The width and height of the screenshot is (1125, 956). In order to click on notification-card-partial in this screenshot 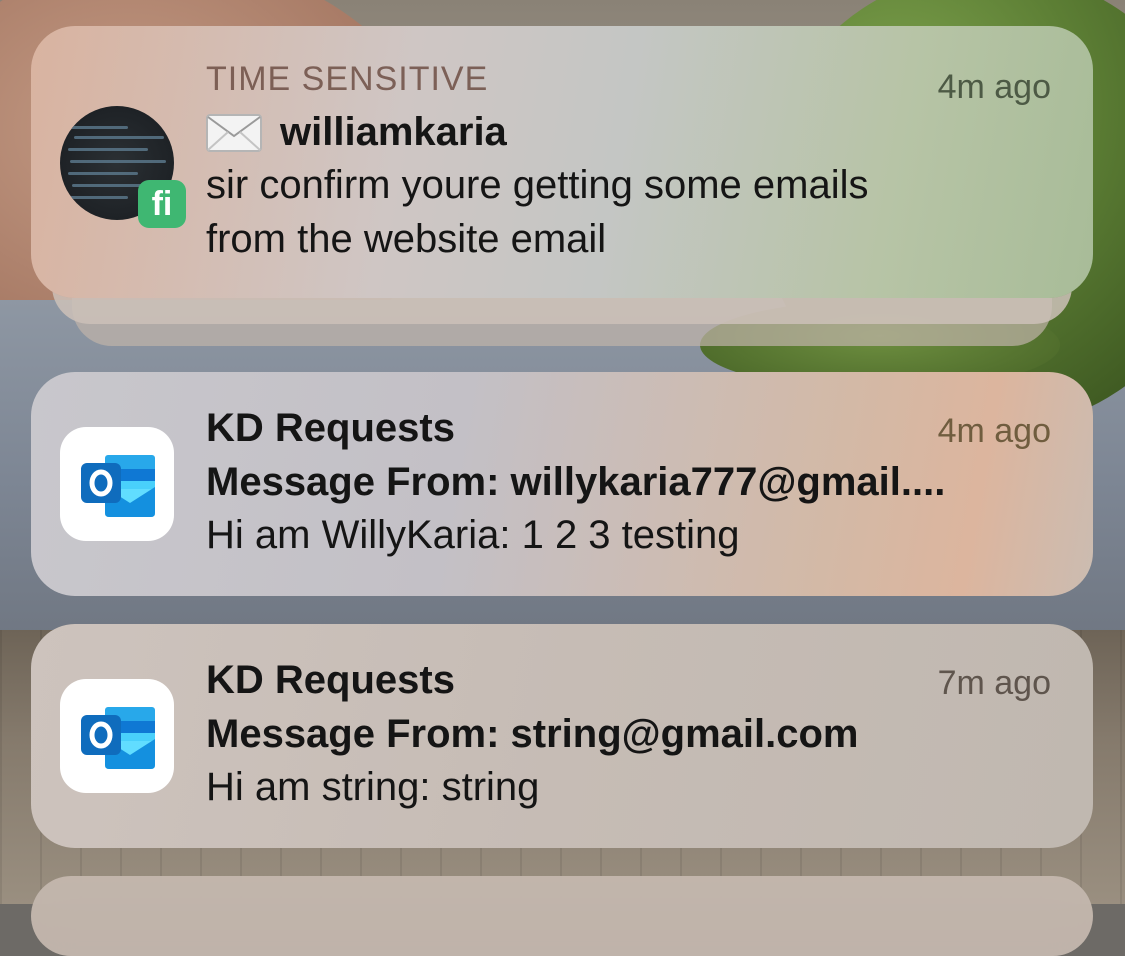, I will do `click(562, 916)`.